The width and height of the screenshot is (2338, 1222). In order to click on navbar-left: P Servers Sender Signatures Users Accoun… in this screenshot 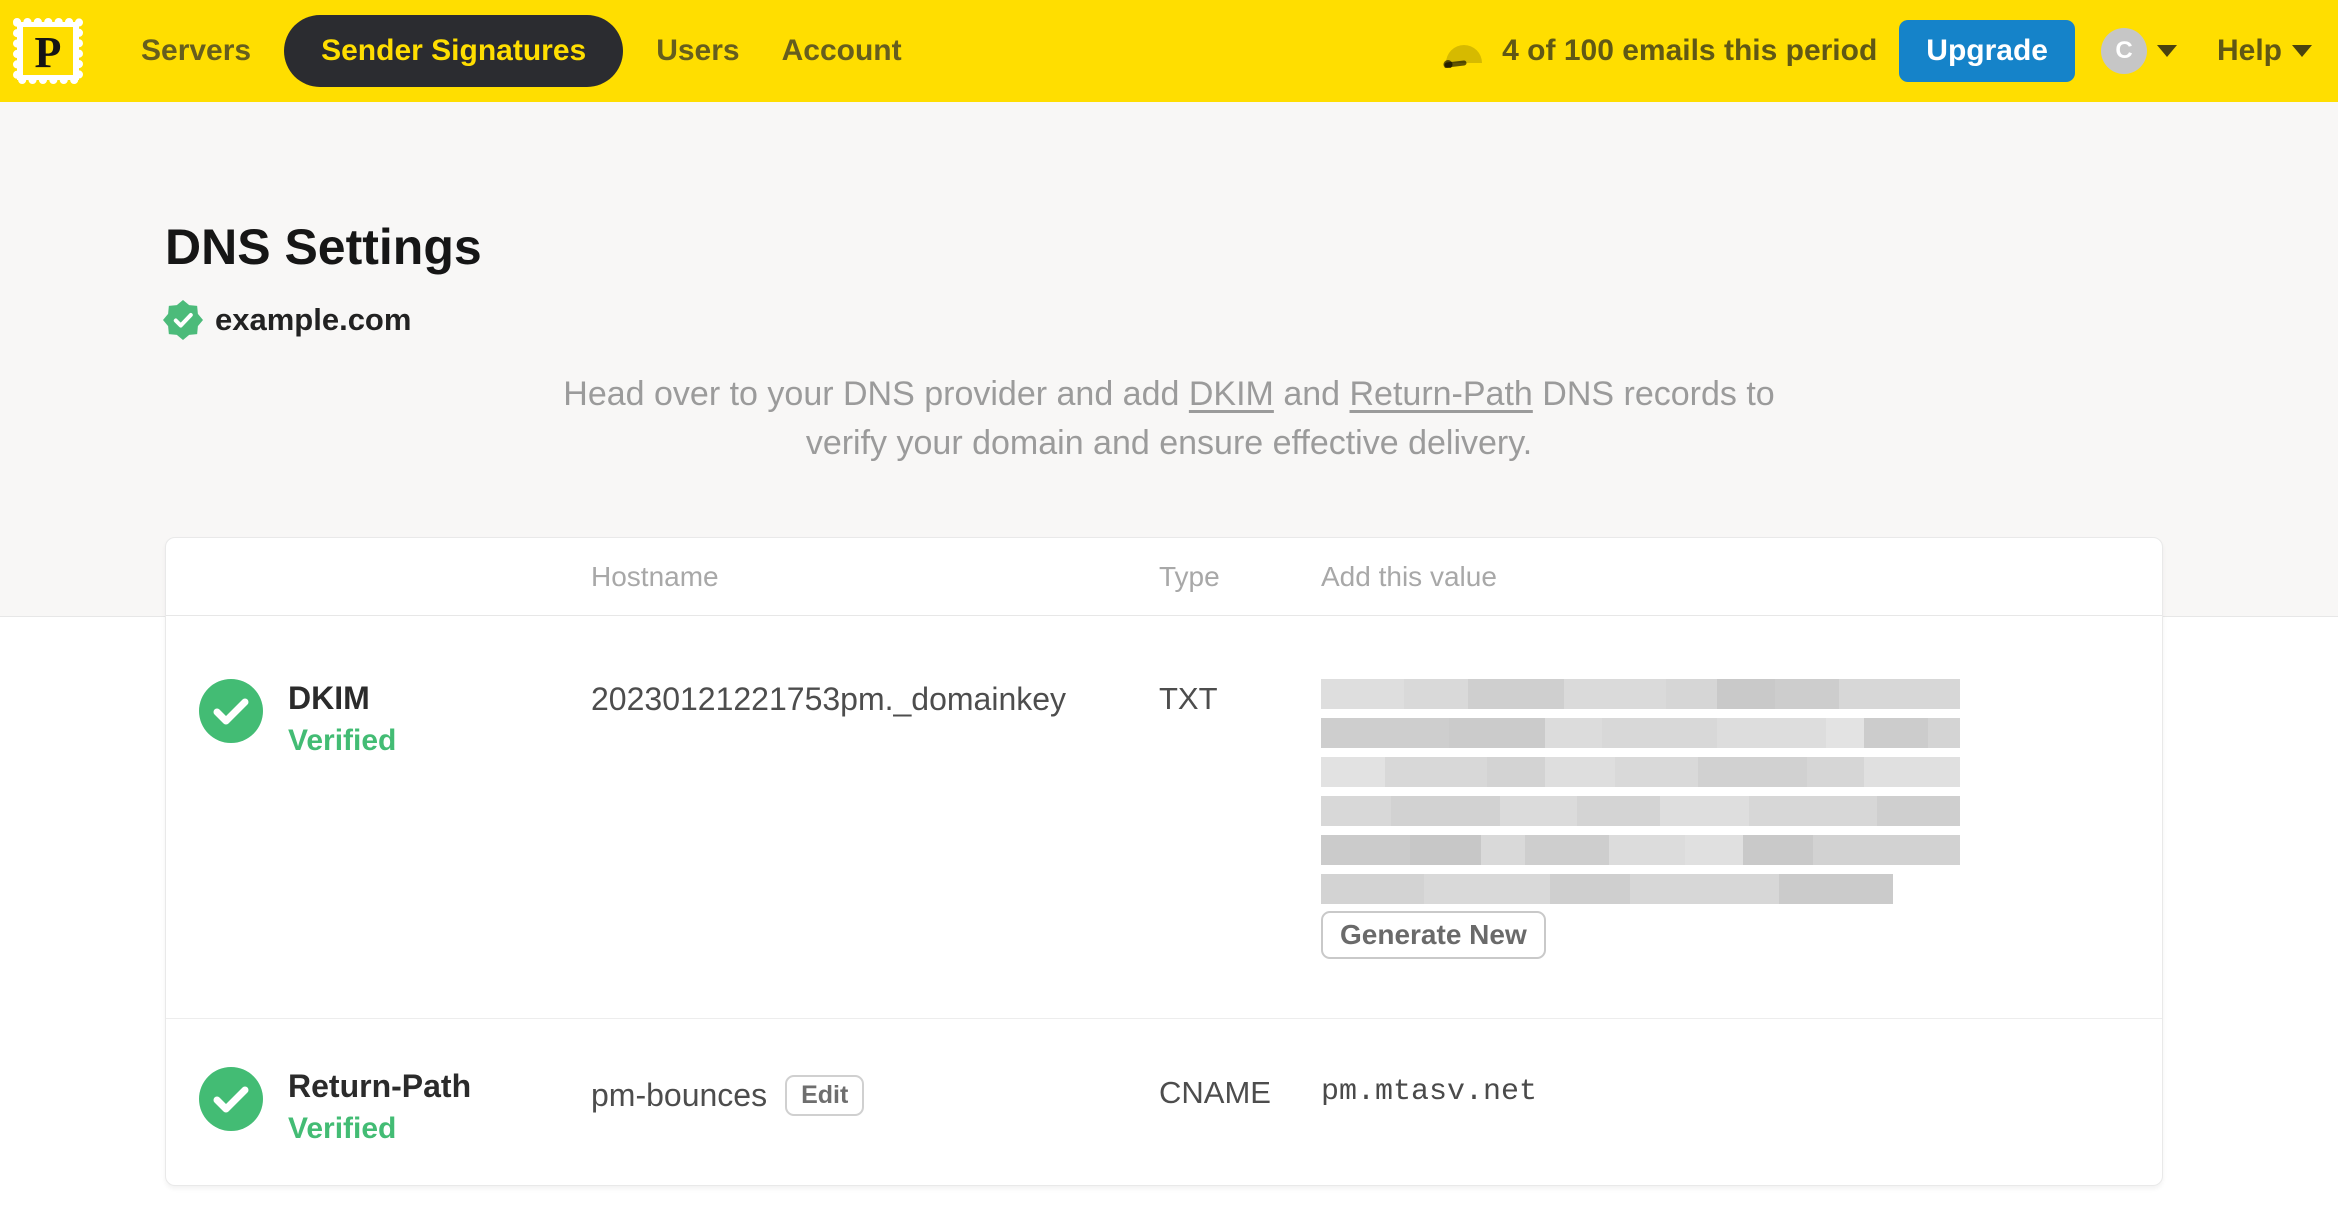, I will do `click(465, 51)`.